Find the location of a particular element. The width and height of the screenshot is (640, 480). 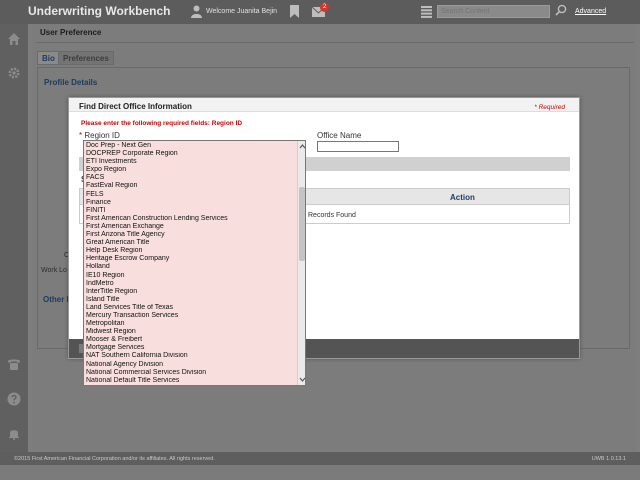

region-option: First American Exchange is located at coordinates (191, 227).